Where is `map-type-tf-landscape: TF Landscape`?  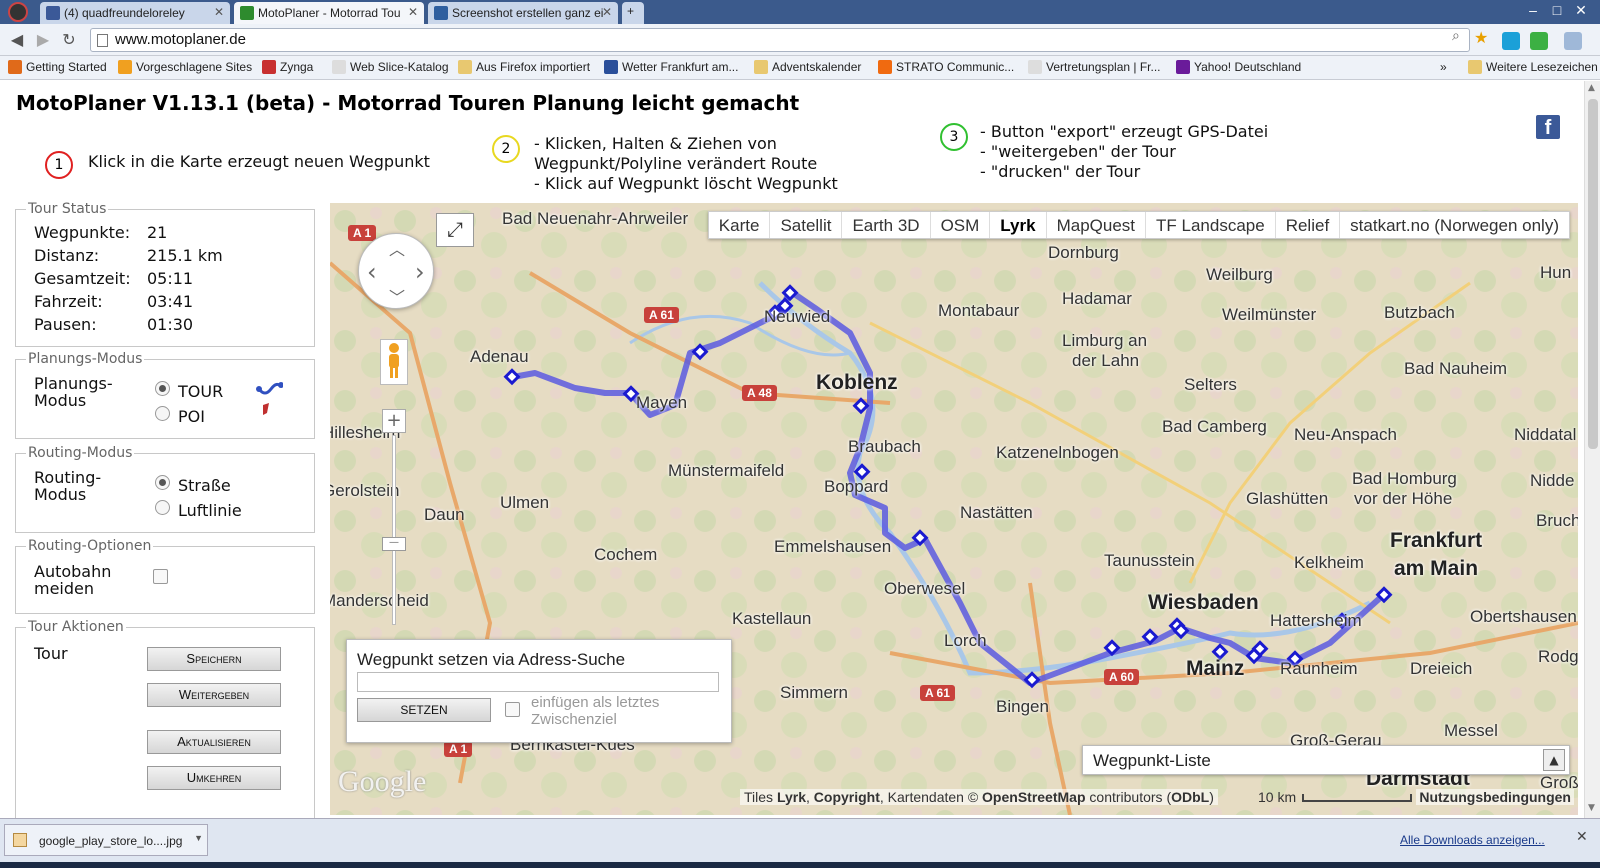 map-type-tf-landscape: TF Landscape is located at coordinates (1211, 225).